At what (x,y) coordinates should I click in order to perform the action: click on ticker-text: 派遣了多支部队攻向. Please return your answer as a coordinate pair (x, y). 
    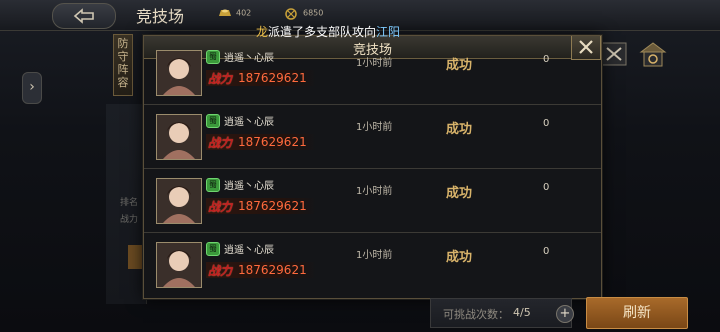
    Looking at the image, I should click on (322, 32).